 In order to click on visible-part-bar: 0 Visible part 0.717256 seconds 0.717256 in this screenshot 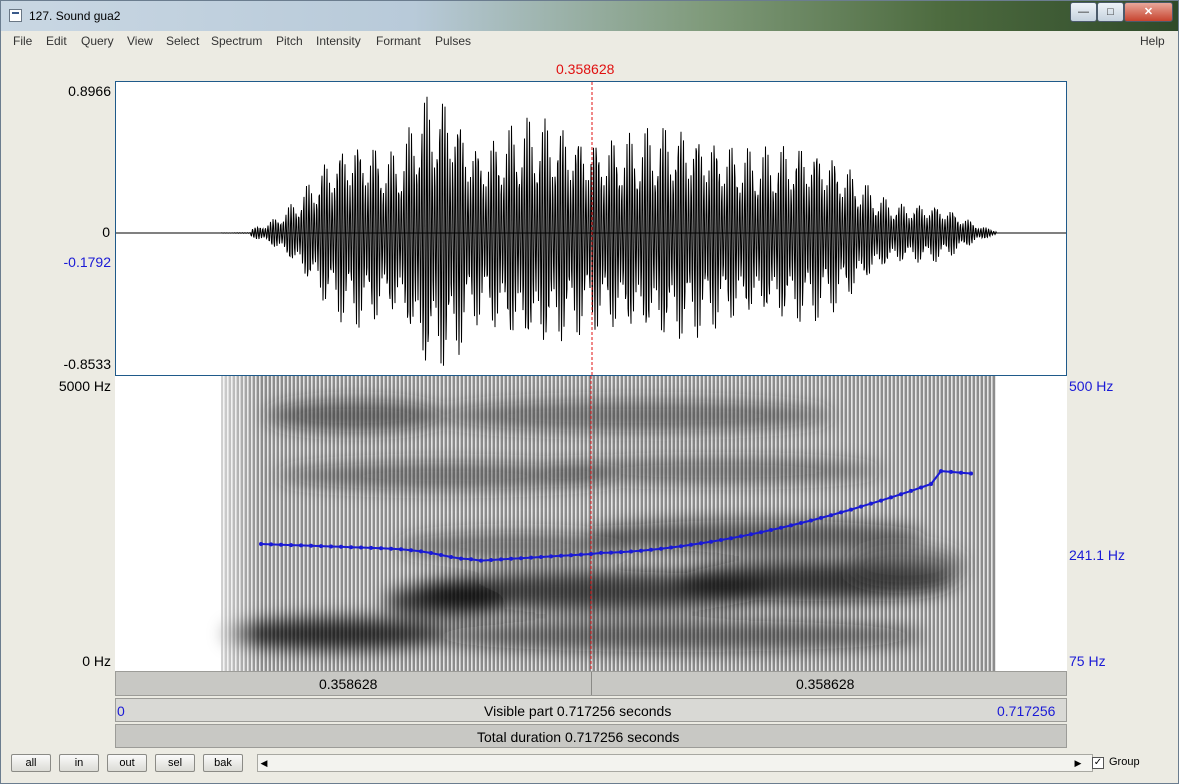, I will do `click(591, 710)`.